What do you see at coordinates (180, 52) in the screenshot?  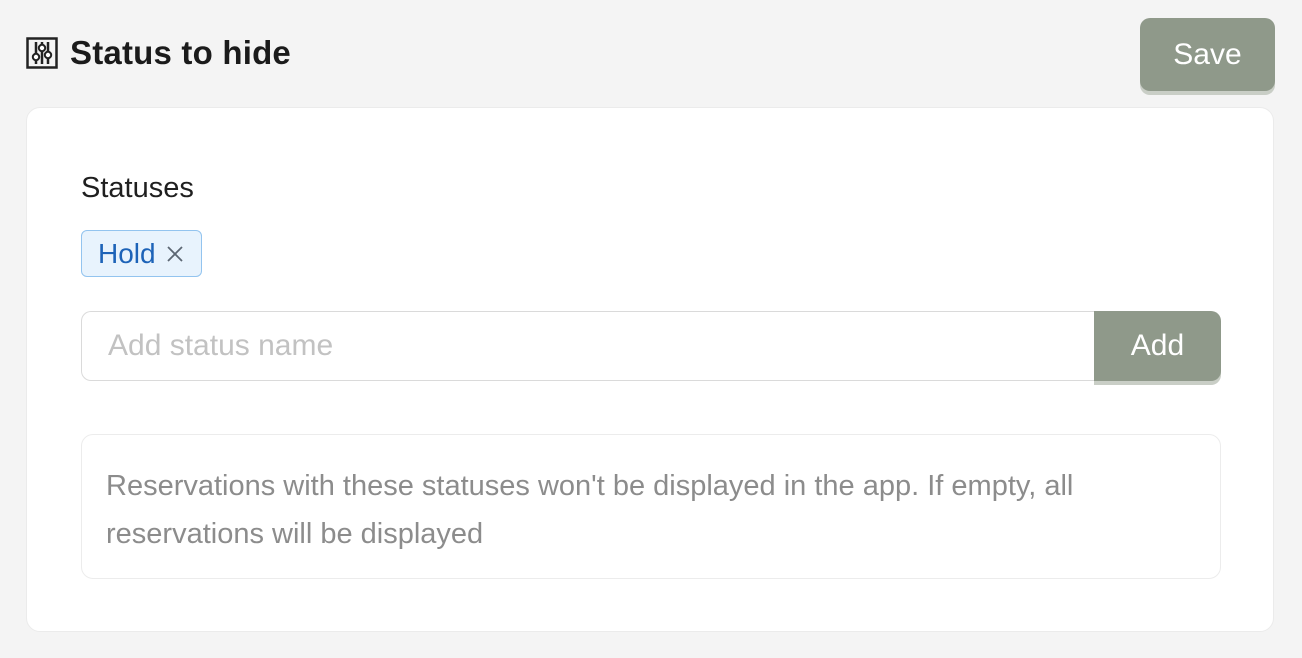 I see `page-title: Status to hide` at bounding box center [180, 52].